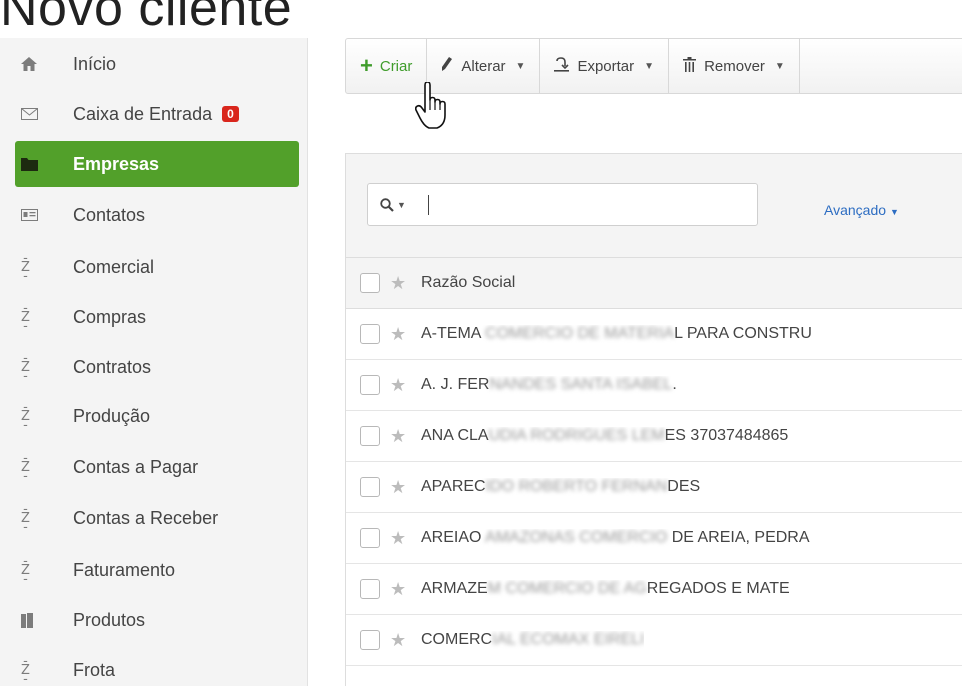  I want to click on company-name: AREIAO AMAZONAS COMERCIO DE AREIA, PEDRA, so click(615, 537).